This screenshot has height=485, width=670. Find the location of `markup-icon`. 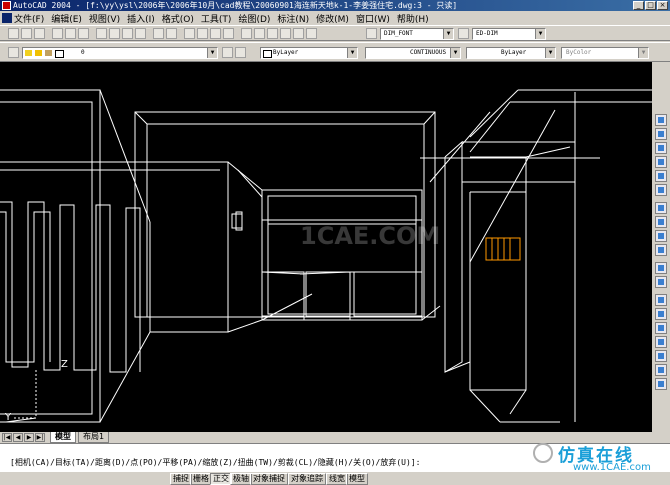

markup-icon is located at coordinates (298, 33).